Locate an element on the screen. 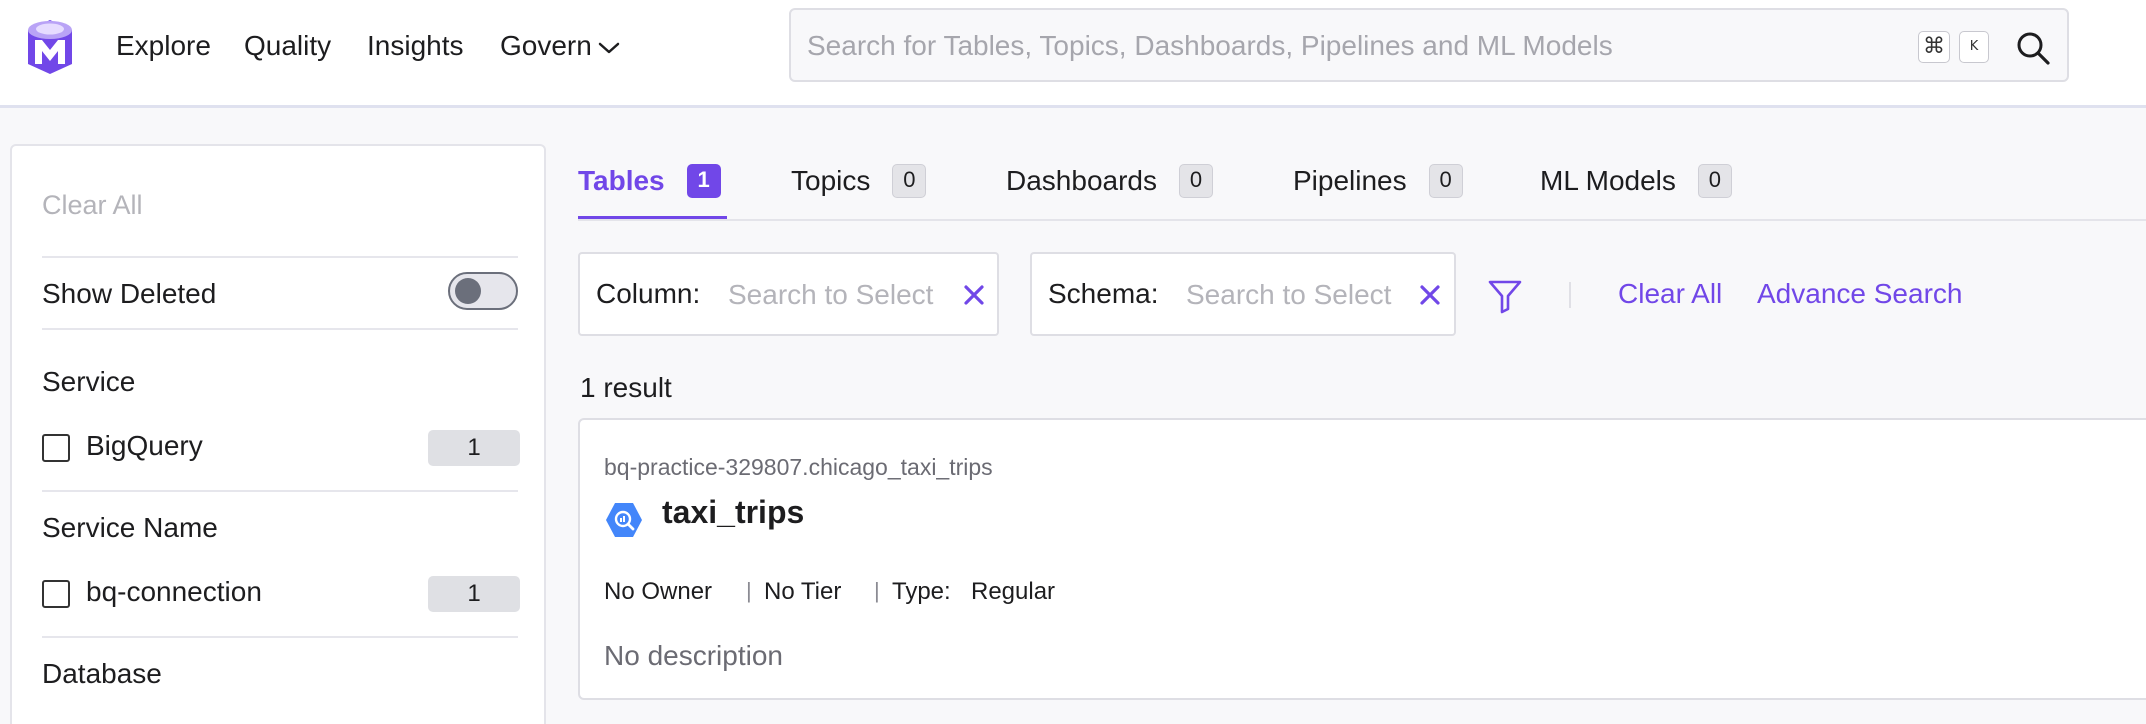 The height and width of the screenshot is (724, 2146). global-search-box: ⌘ K is located at coordinates (1429, 45).